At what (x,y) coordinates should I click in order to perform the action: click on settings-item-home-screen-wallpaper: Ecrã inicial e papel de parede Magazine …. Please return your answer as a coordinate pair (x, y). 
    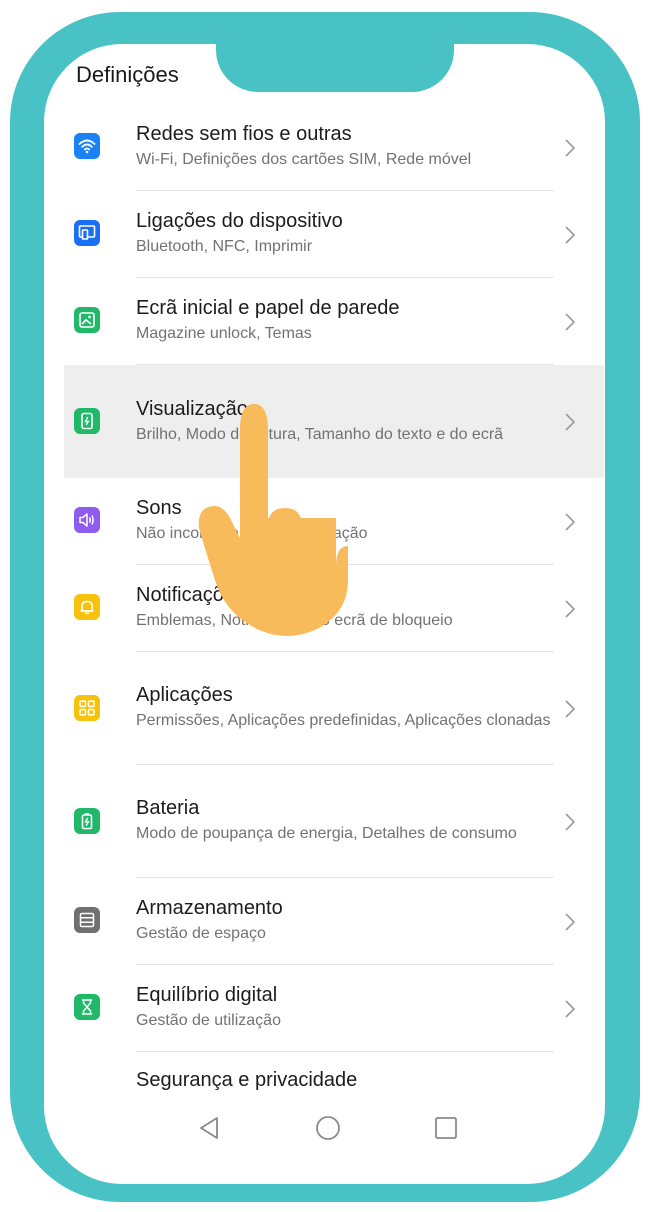
    Looking at the image, I should click on (334, 321).